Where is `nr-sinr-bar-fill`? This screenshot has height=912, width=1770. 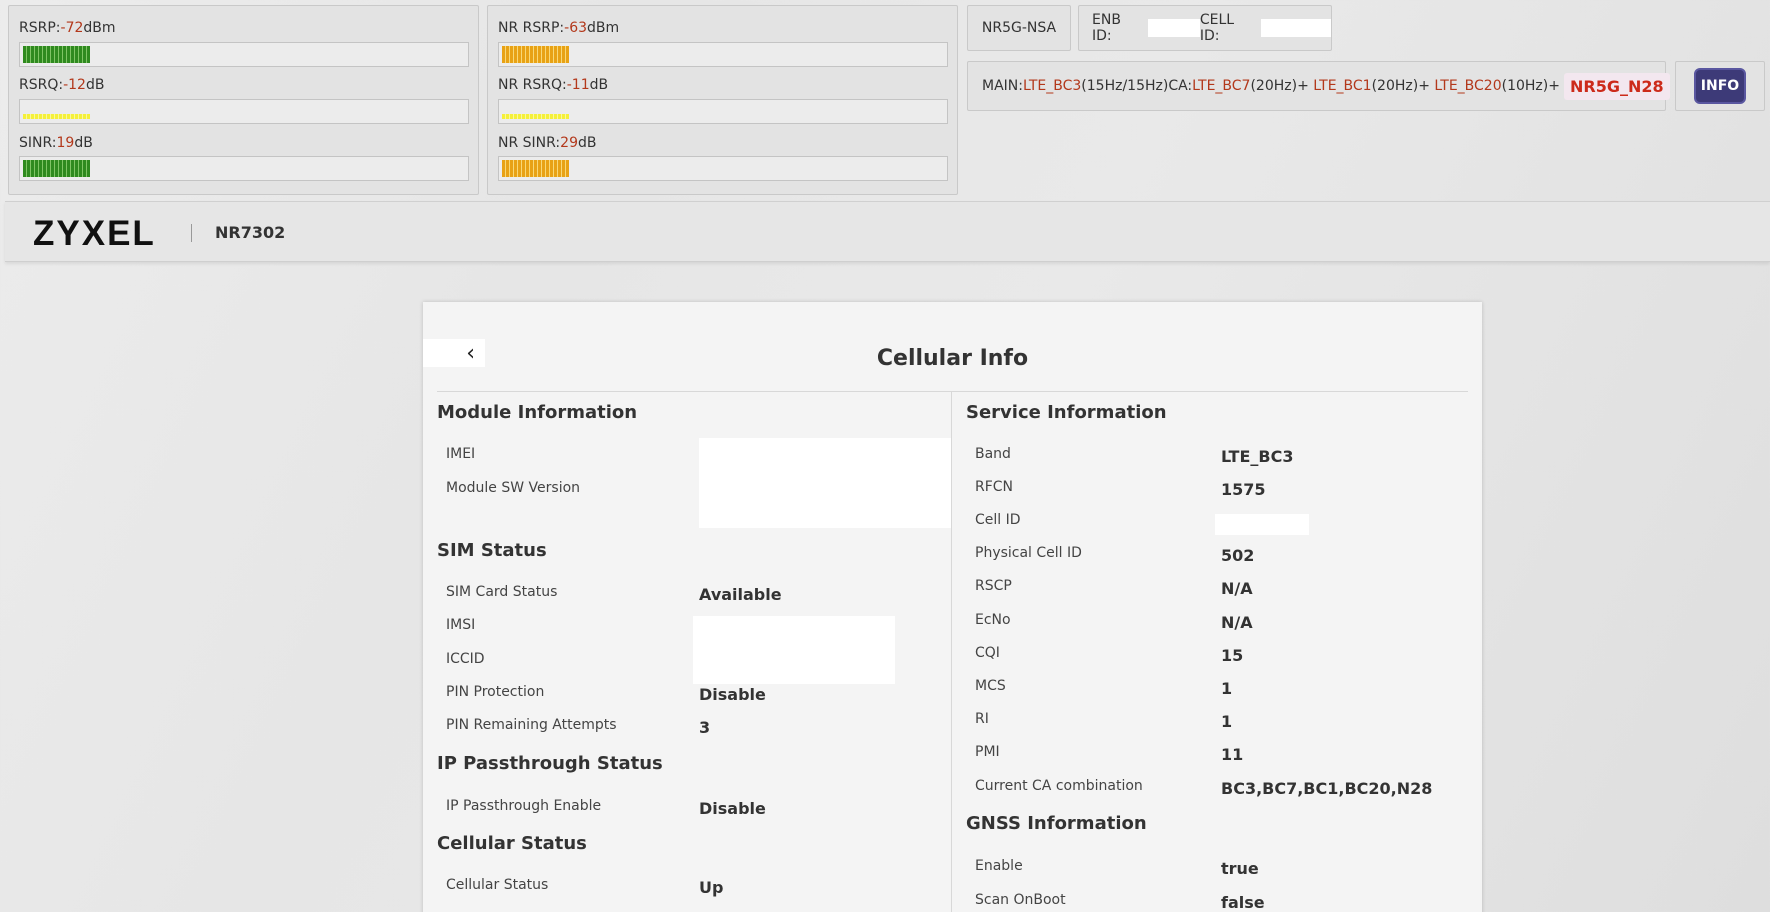
nr-sinr-bar-fill is located at coordinates (536, 168).